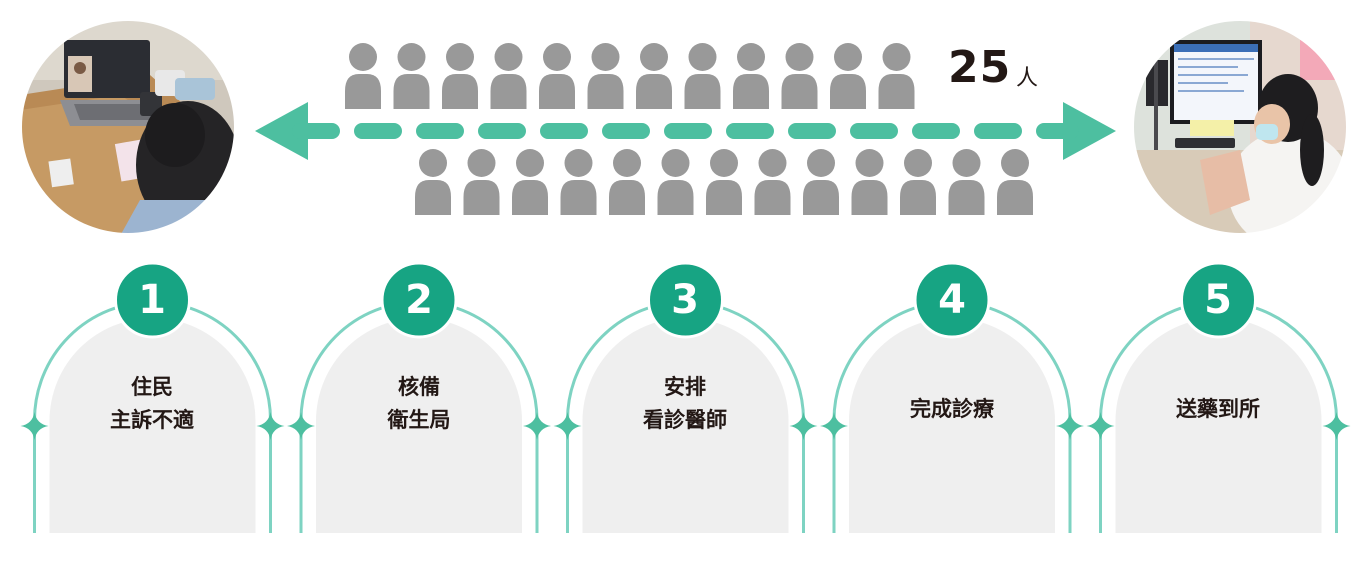 Image resolution: width=1371 pixels, height=569 pixels. I want to click on step-3-label-line-2: 看診醫師, so click(685, 420).